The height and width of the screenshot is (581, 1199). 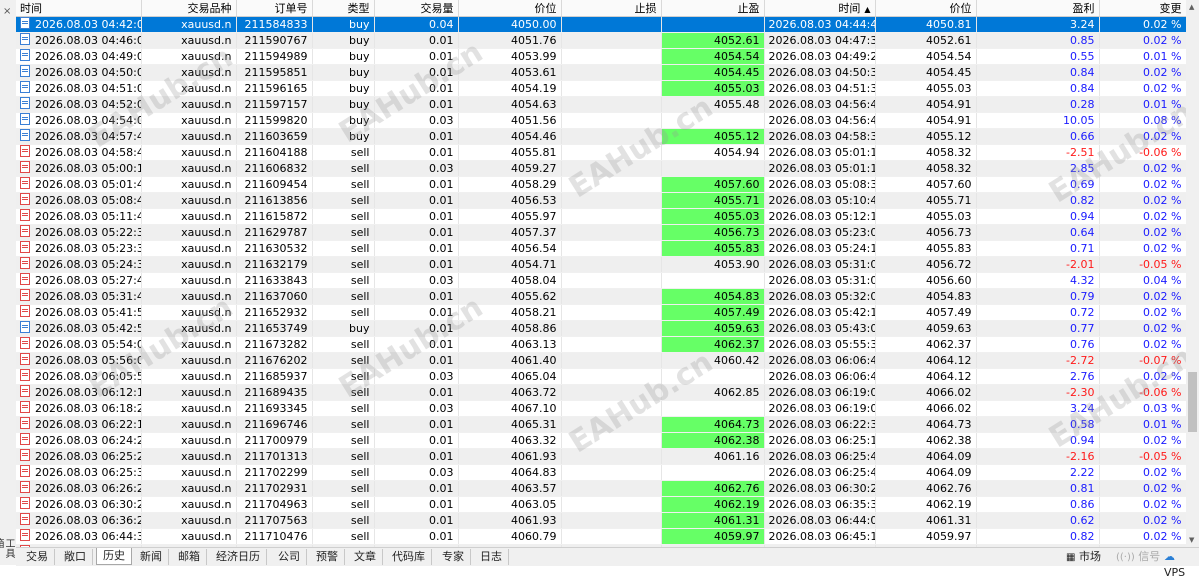 What do you see at coordinates (274, 264) in the screenshot?
I see `cell-order: 211632179` at bounding box center [274, 264].